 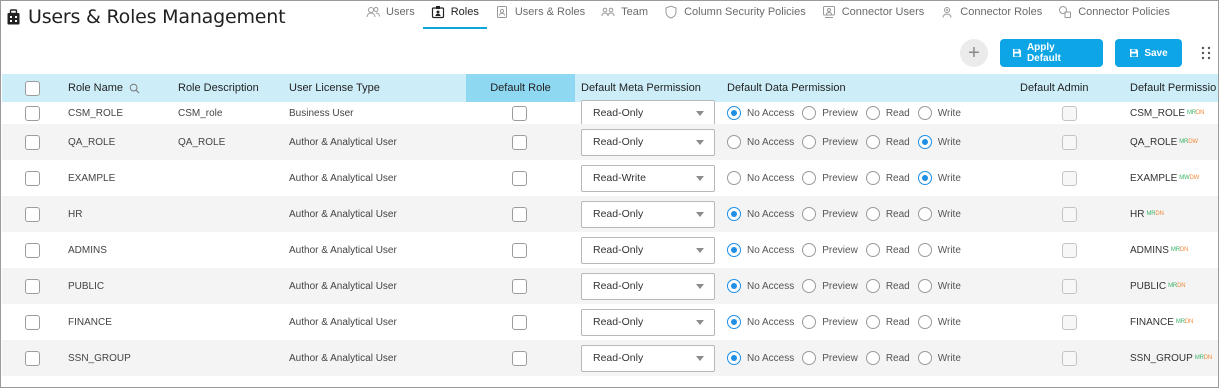 I want to click on tab-roles: Roles, so click(x=454, y=15).